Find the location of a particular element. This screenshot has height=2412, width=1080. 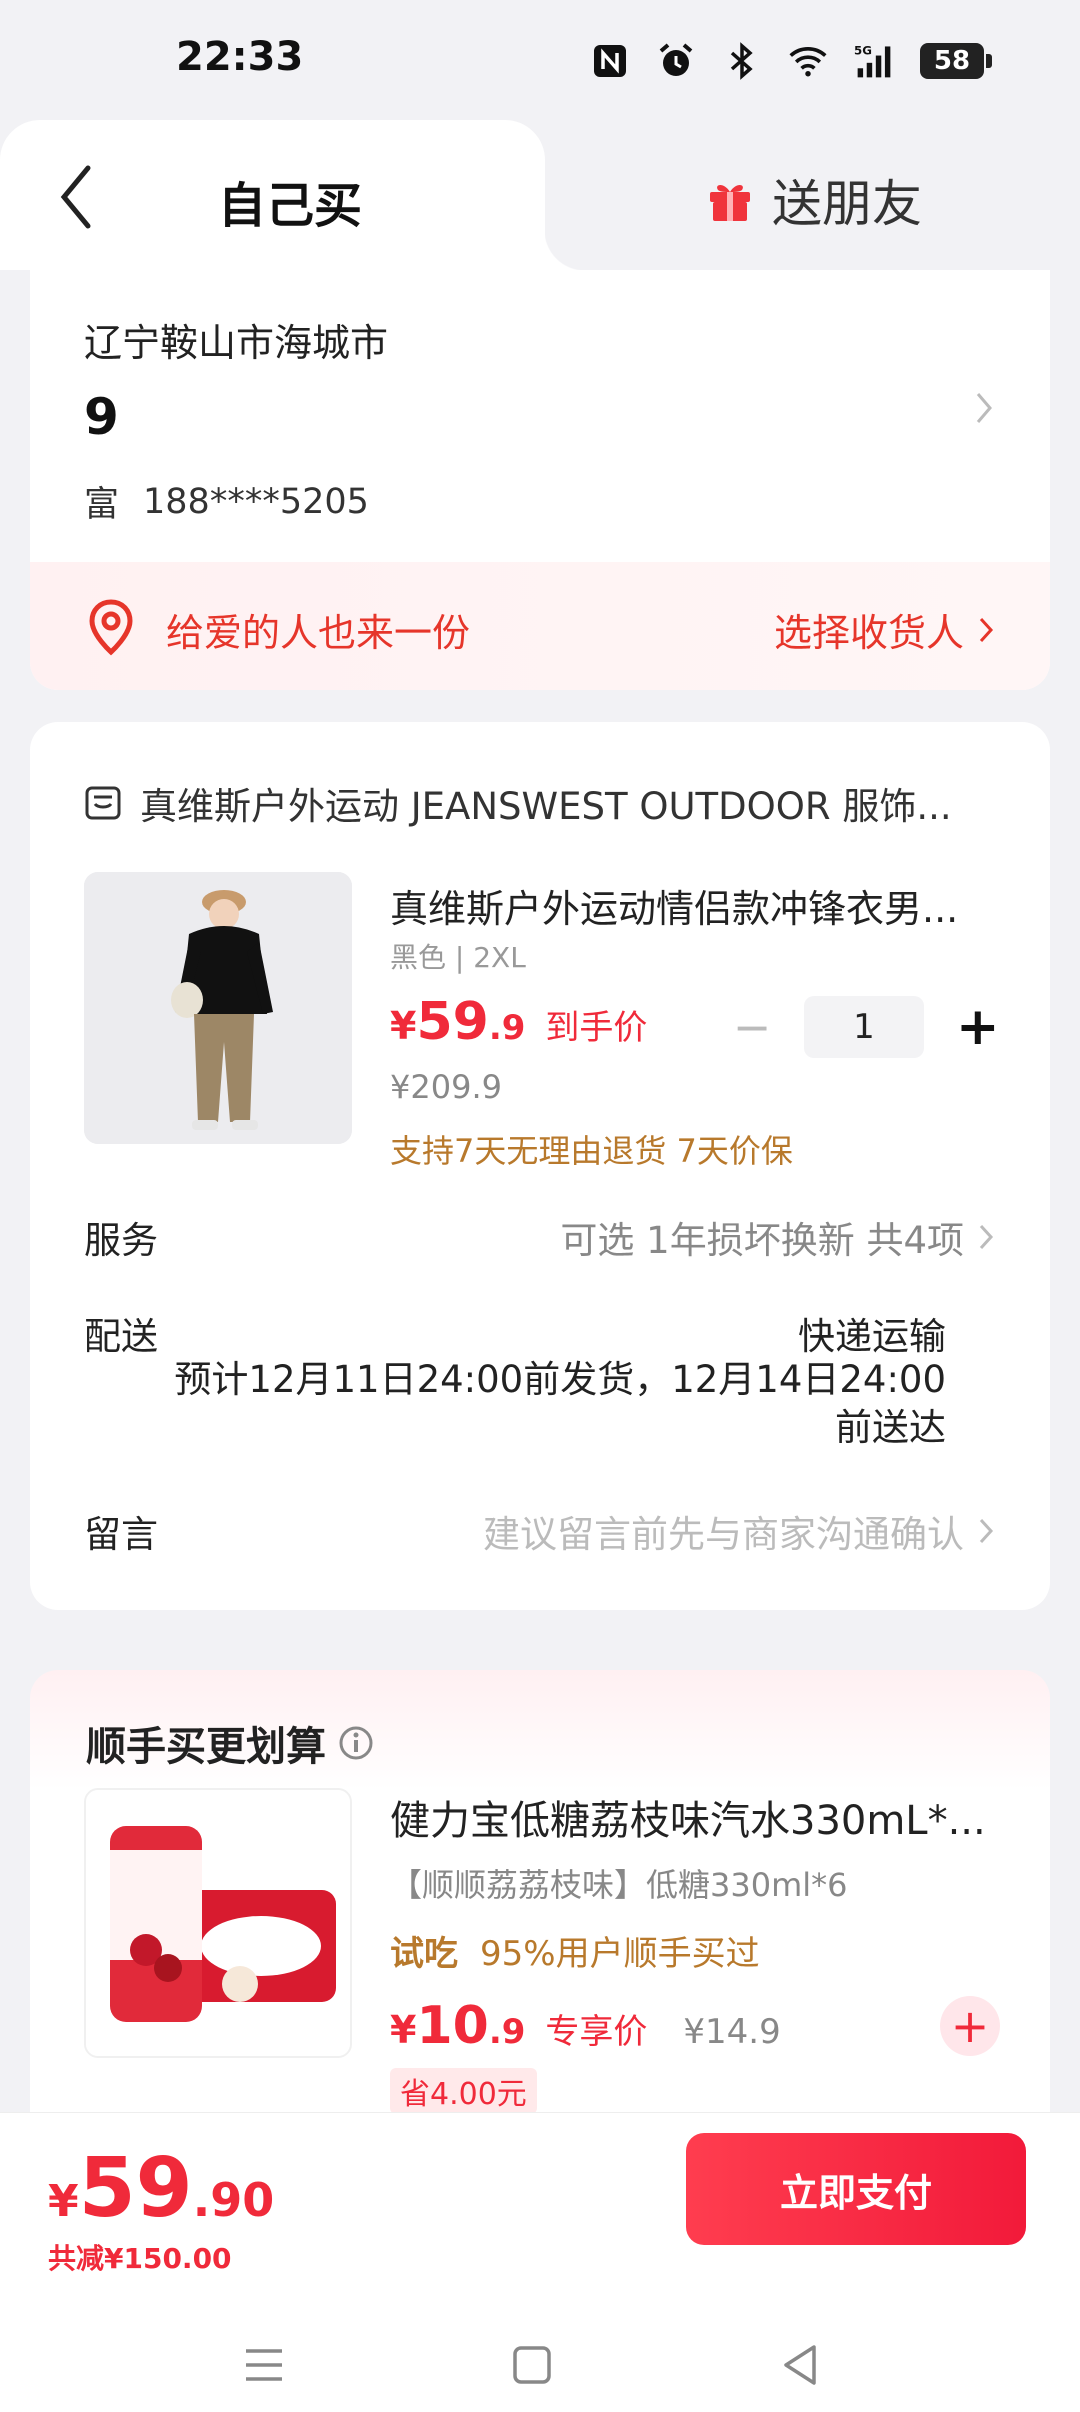

delivery-estimate: 预计12月11日24:00前发货，12月14日24:00前送达 is located at coordinates (560, 1403).